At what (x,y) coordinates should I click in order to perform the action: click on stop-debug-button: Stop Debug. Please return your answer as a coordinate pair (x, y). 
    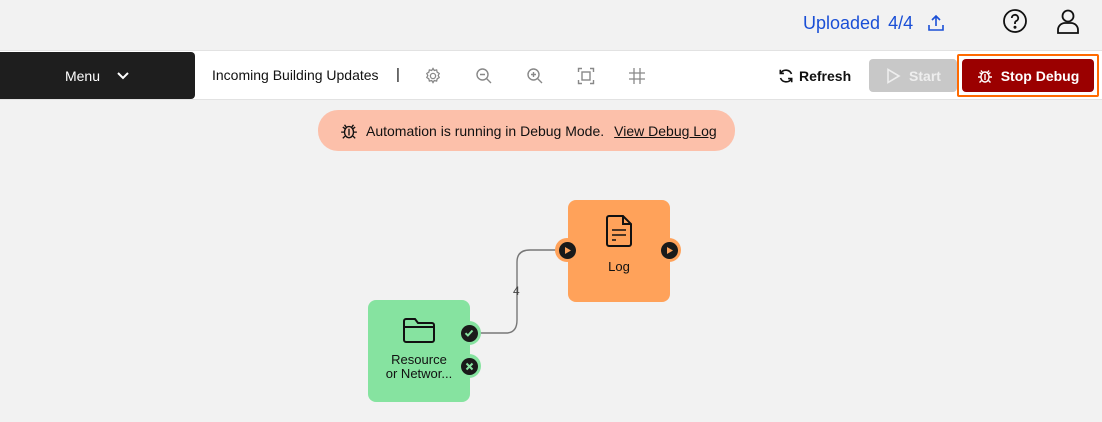
    Looking at the image, I should click on (1028, 75).